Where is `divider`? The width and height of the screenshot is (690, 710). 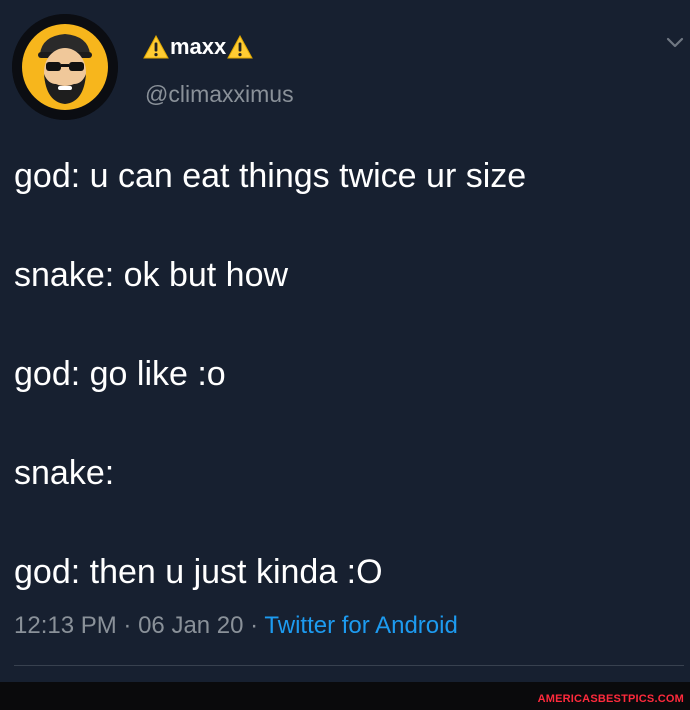 divider is located at coordinates (349, 665).